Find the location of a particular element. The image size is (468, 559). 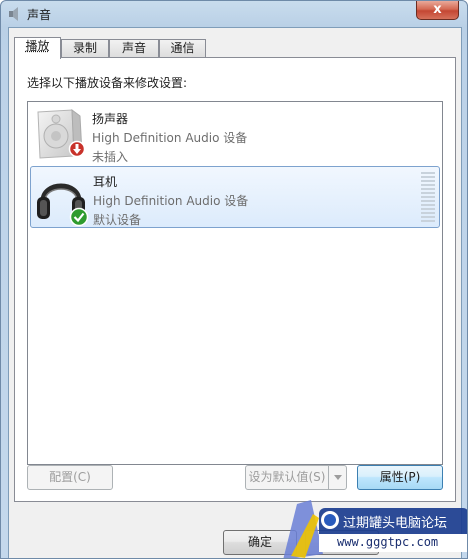

tab-playback: 播放 is located at coordinates (37, 48).